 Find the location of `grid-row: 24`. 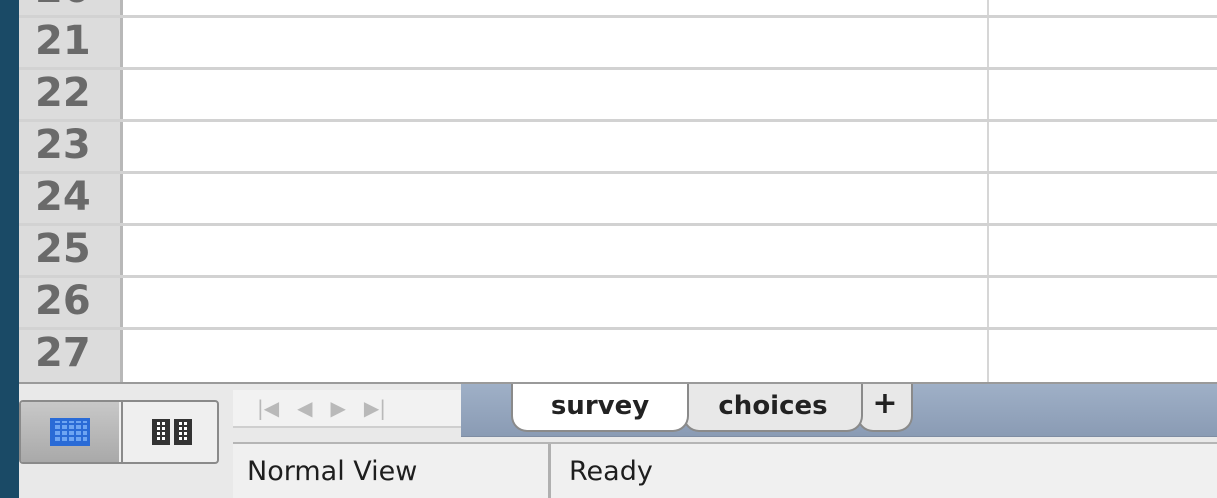

grid-row: 24 is located at coordinates (618, 200).